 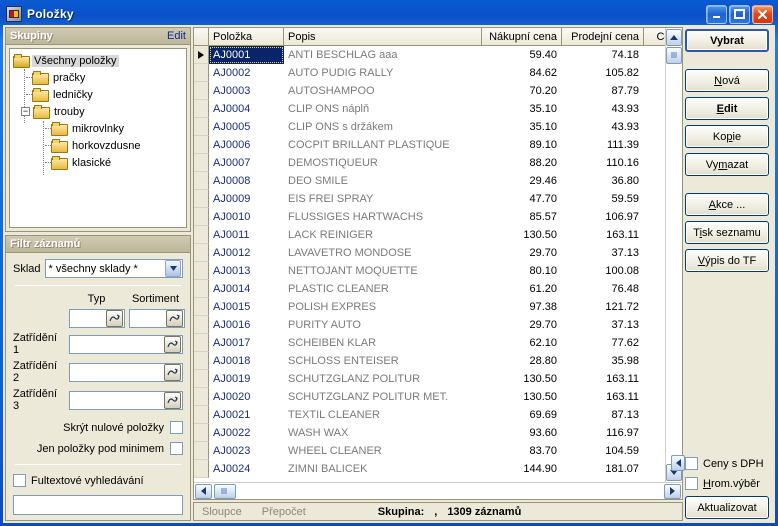 What do you see at coordinates (522, 343) in the screenshot?
I see `cell-purchase-price: 62.10` at bounding box center [522, 343].